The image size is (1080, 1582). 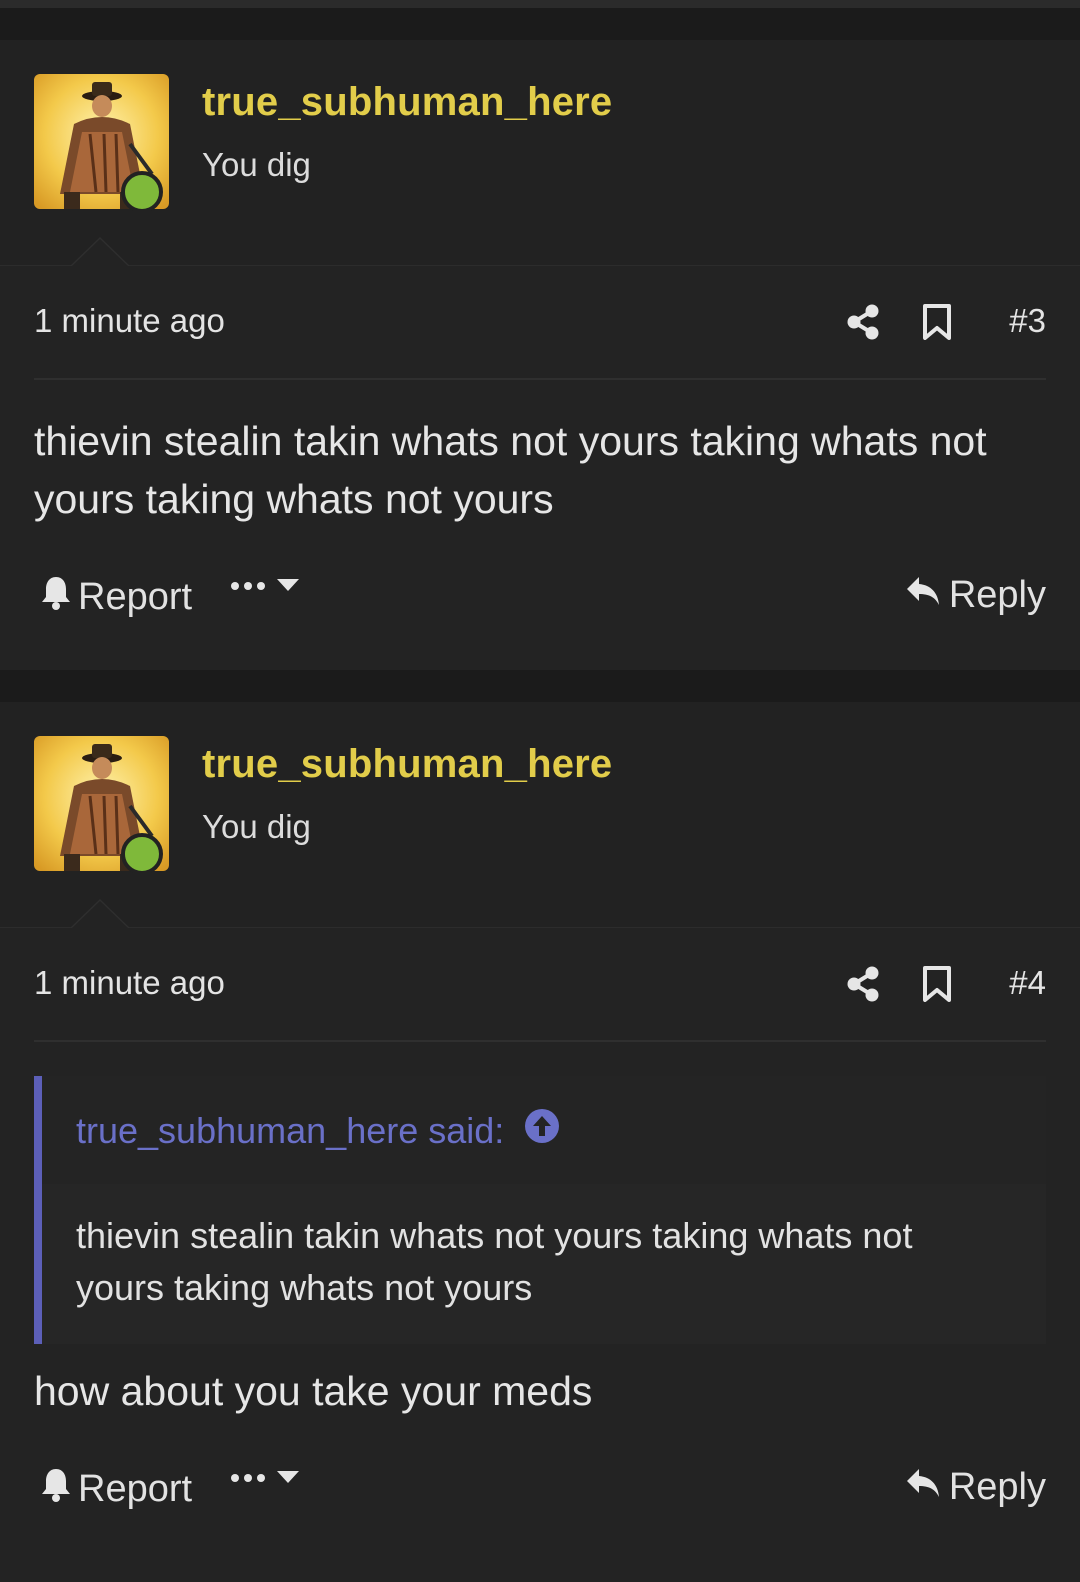 What do you see at coordinates (540, 4) in the screenshot?
I see `top-bar` at bounding box center [540, 4].